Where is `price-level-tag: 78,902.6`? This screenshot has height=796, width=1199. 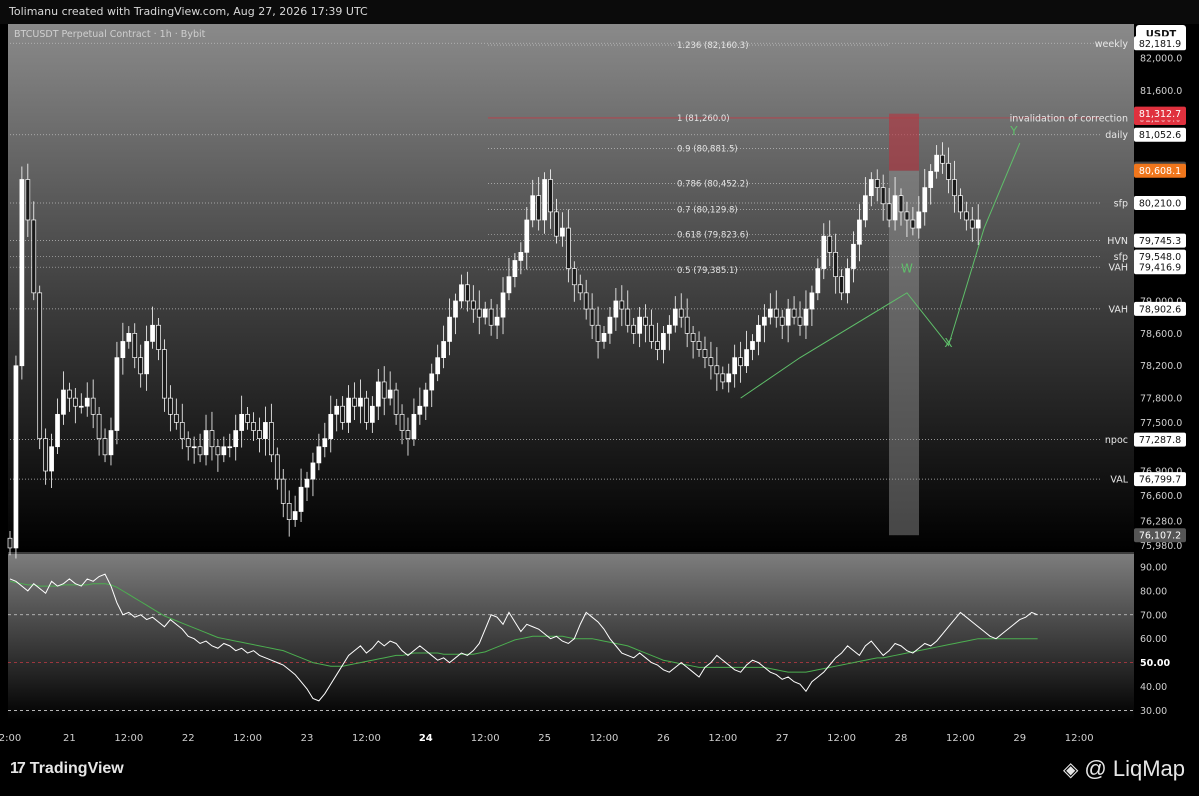
price-level-tag: 78,902.6 is located at coordinates (1160, 308).